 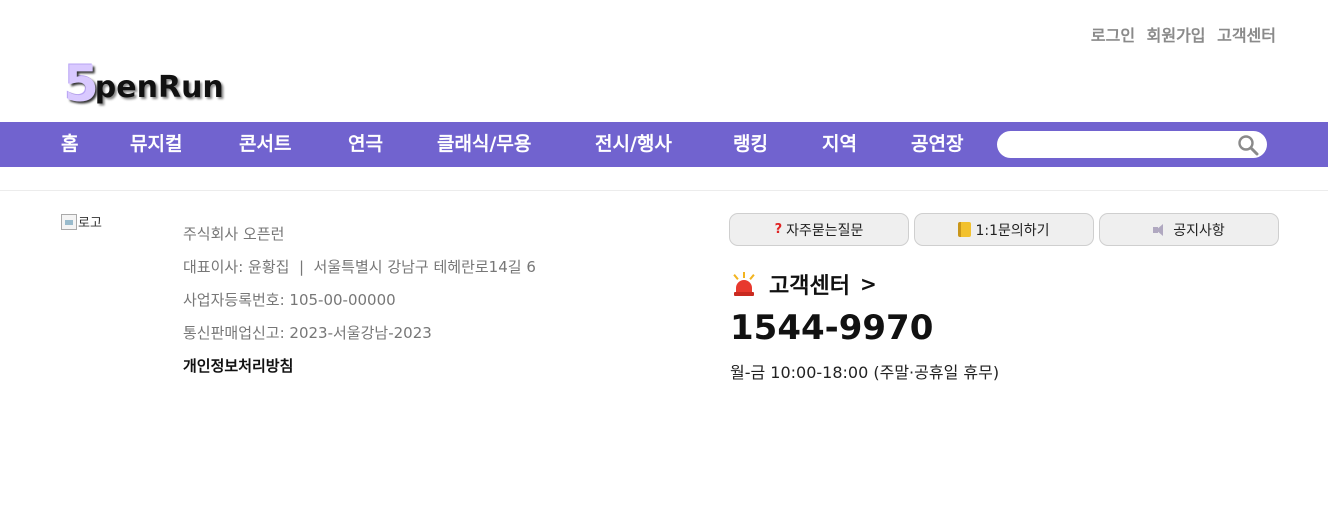 I want to click on notice-button: 공지사항, so click(x=1189, y=229).